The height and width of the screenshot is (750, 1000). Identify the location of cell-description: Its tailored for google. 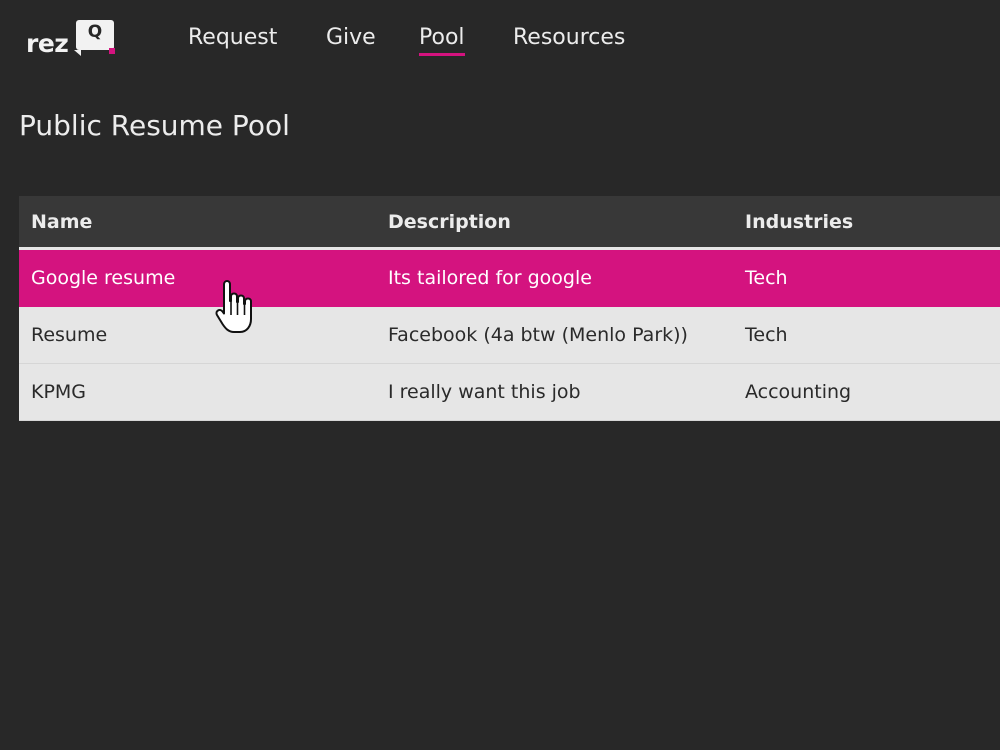
(490, 278).